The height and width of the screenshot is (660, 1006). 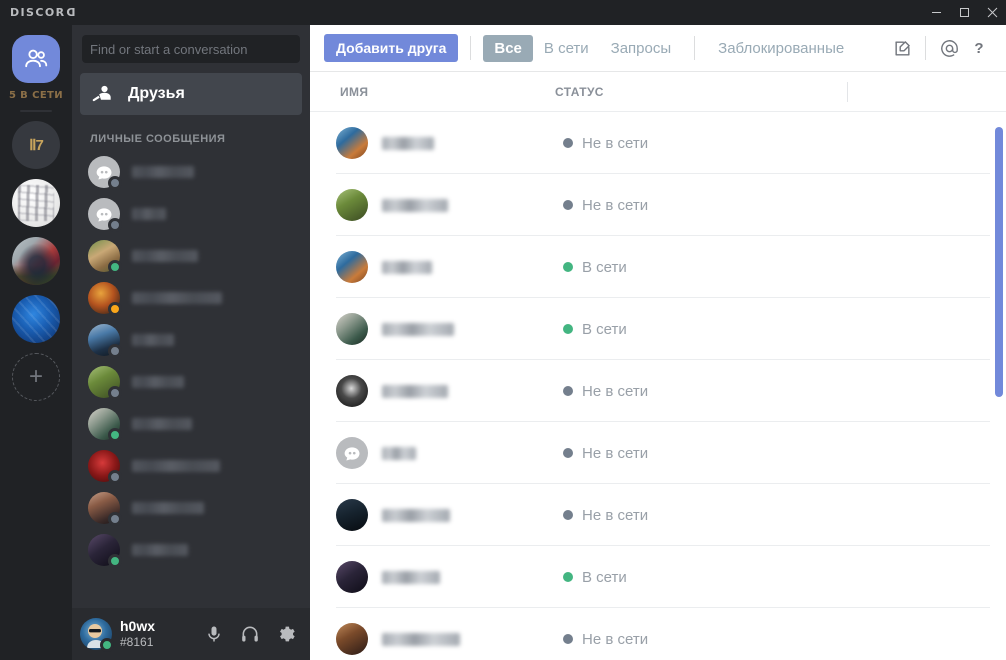 What do you see at coordinates (964, 12) in the screenshot?
I see `maximize-button` at bounding box center [964, 12].